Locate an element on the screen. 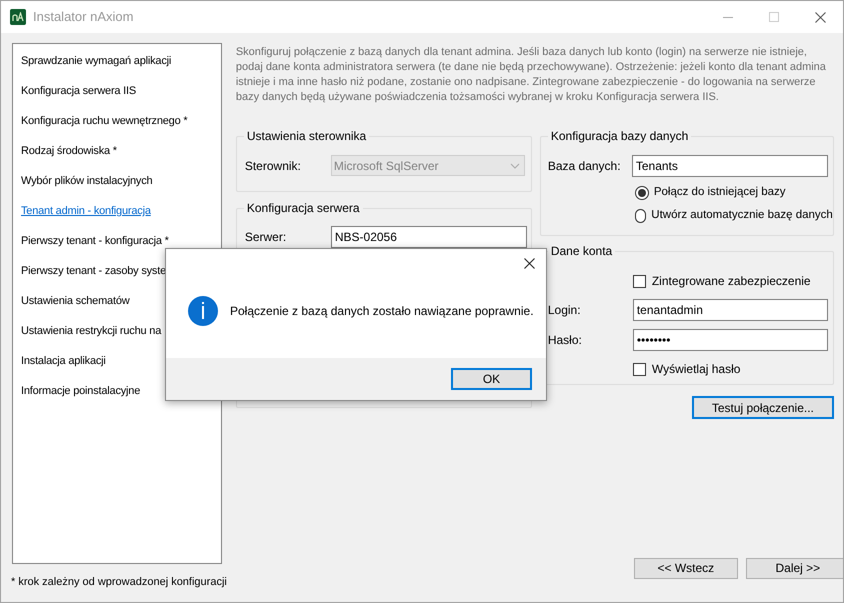 This screenshot has width=844, height=603. description-text: Skonfiguruj połączenie z bazą danych dla tenant admina. Jeśli baza danych lub konto (login) na serwerze nie istnieje, podaj dane konta administratora serwera (te dane nie będą przechowywane). Ostrzeżenie: jeżeli konto dla tenant admina istnieje i ma inne hasło niż podane, zostanie ono nadpisane. Zintegrowane zabezpieczenie - do logowania na serwerze bazy danych będą używane poświadczenia tożsamości wybranej w kroku Konfiguracja serwera IIS. is located at coordinates (531, 75).